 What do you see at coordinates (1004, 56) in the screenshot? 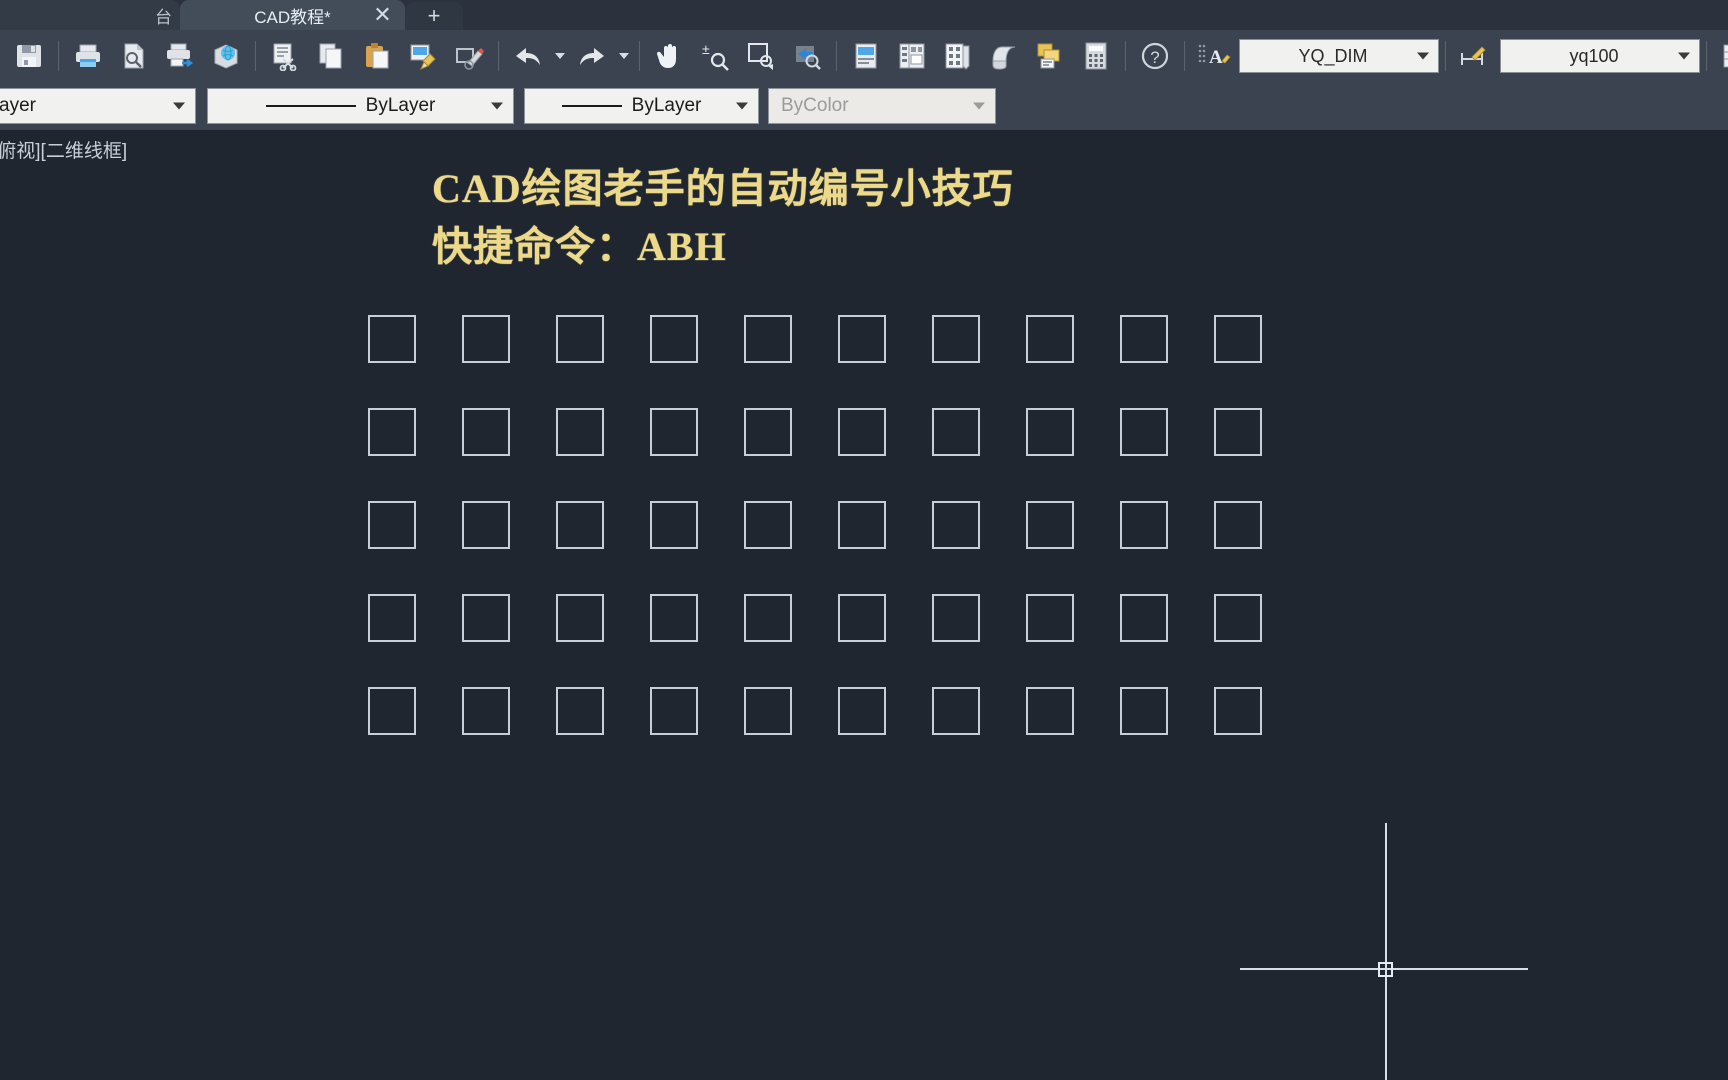
I see `sheet-set-icon` at bounding box center [1004, 56].